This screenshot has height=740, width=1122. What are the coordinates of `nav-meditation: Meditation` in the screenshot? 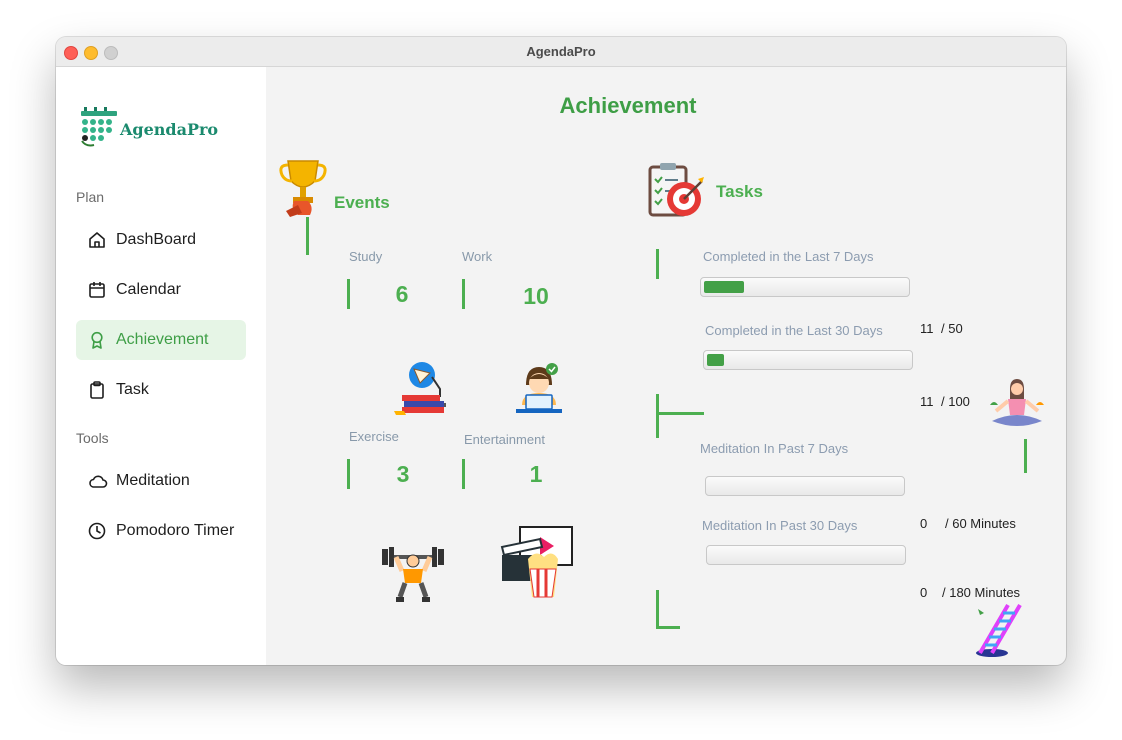 It's located at (161, 481).